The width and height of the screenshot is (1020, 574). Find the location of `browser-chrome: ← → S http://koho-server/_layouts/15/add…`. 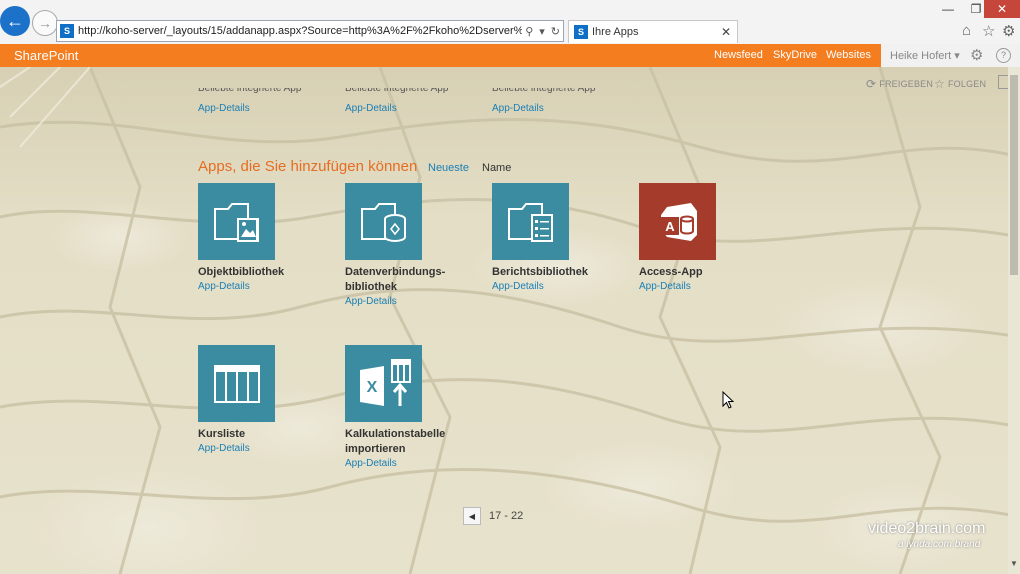

browser-chrome: ← → S http://koho-server/_layouts/15/add… is located at coordinates (510, 22).